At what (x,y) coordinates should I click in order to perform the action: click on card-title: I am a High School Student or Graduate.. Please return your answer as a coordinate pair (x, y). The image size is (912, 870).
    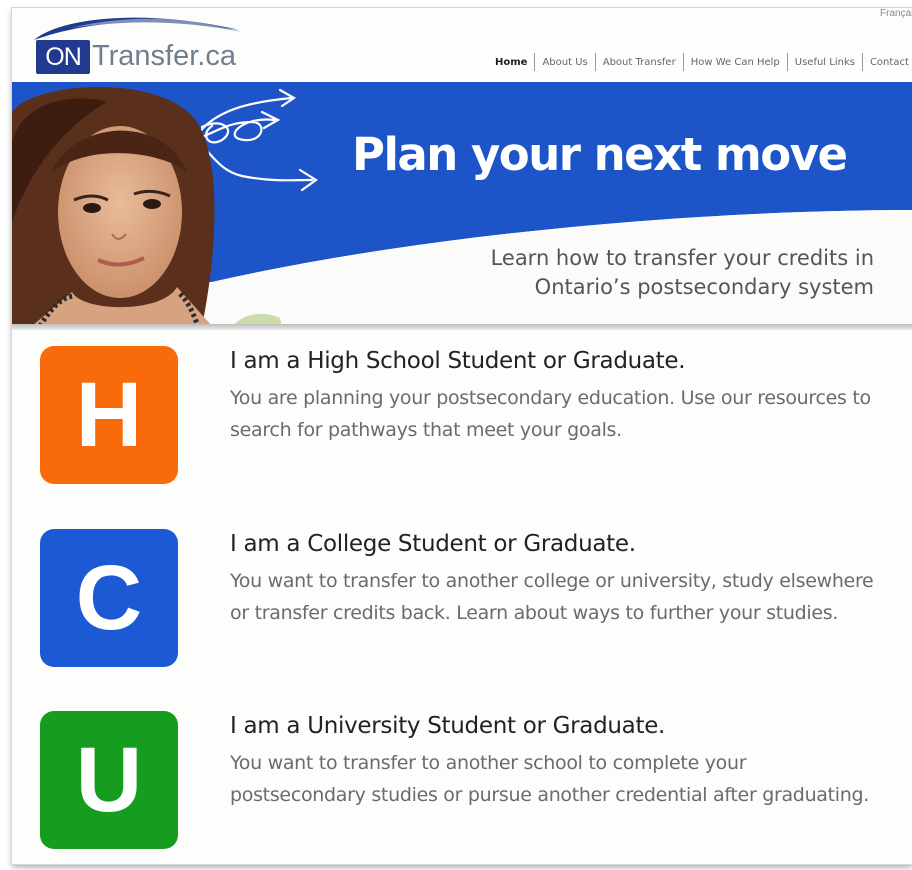
    Looking at the image, I should click on (458, 361).